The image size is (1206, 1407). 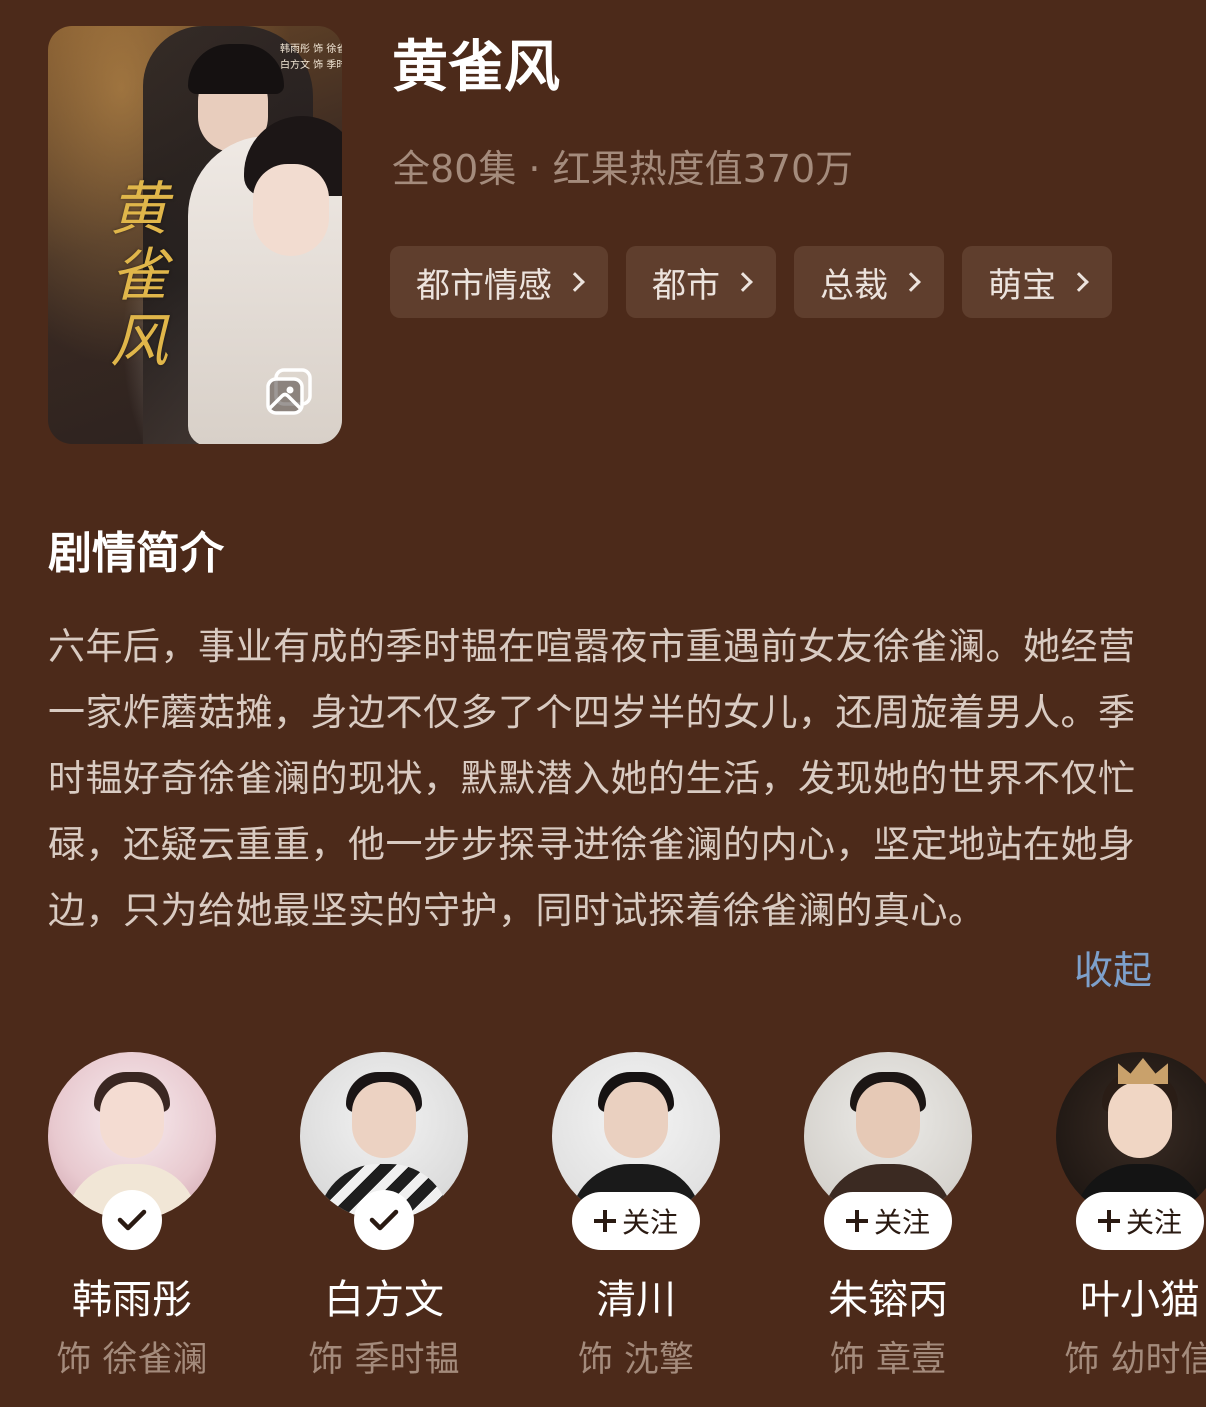 I want to click on drama-title: 黄雀风, so click(x=476, y=67).